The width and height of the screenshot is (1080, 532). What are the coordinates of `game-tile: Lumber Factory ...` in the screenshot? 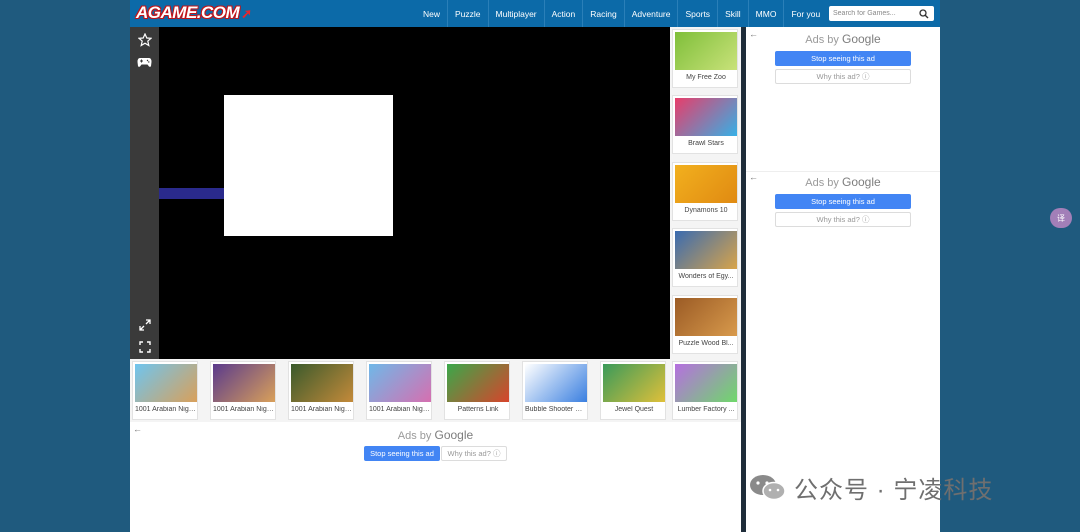 It's located at (705, 390).